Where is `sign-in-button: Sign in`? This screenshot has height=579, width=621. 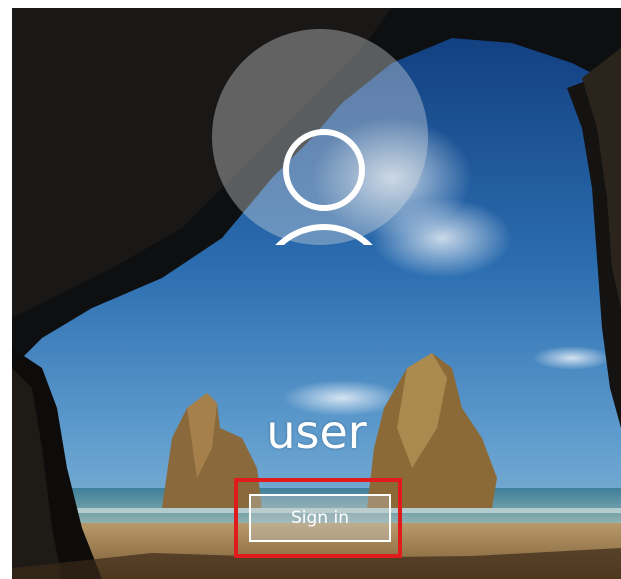
sign-in-button: Sign in is located at coordinates (320, 518).